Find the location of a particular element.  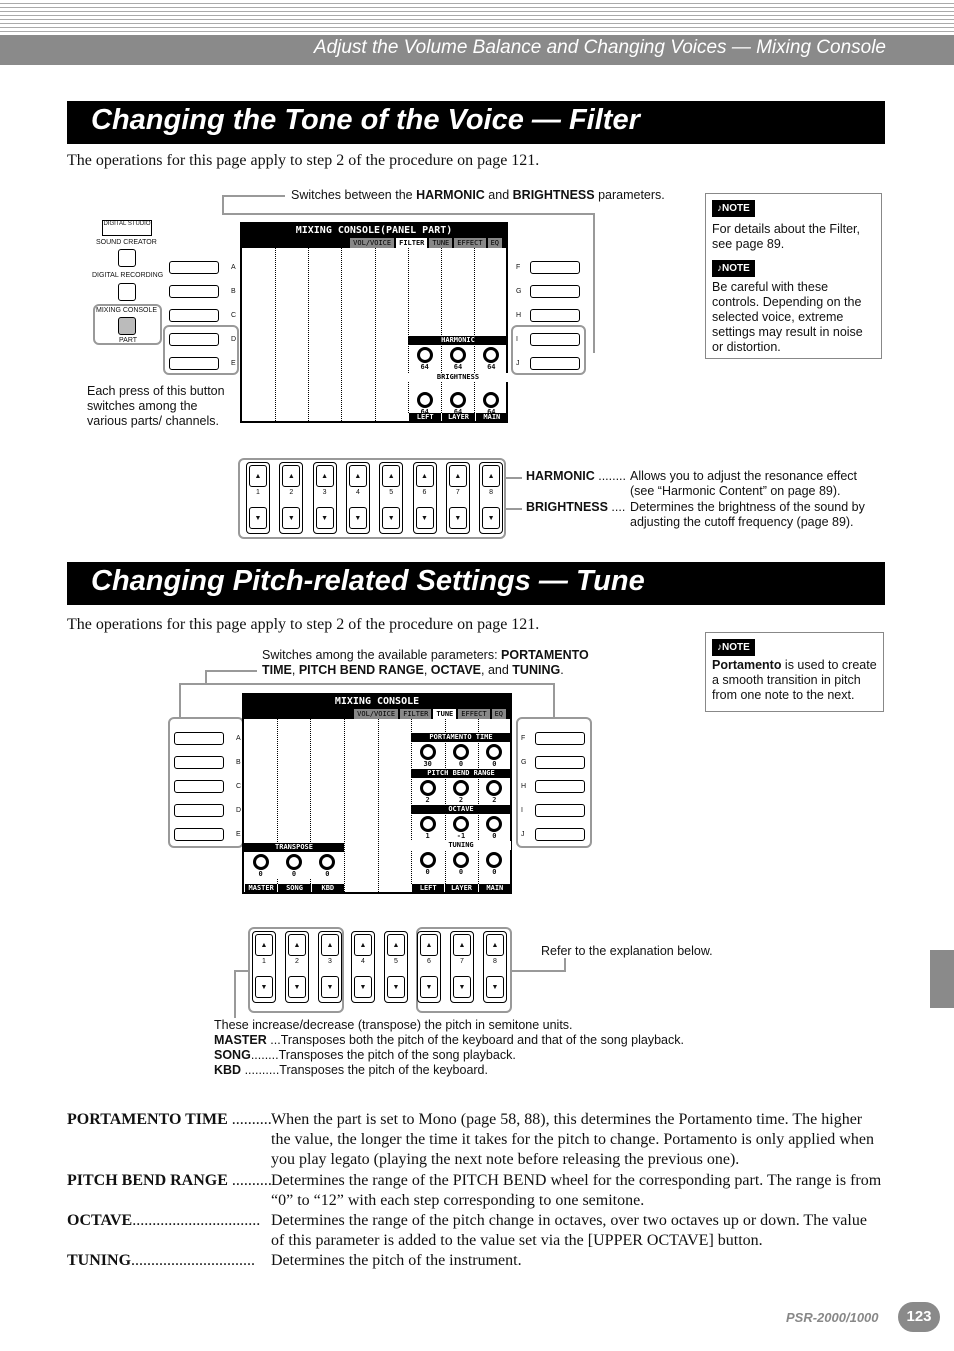

knob: 1 is located at coordinates (427, 827).